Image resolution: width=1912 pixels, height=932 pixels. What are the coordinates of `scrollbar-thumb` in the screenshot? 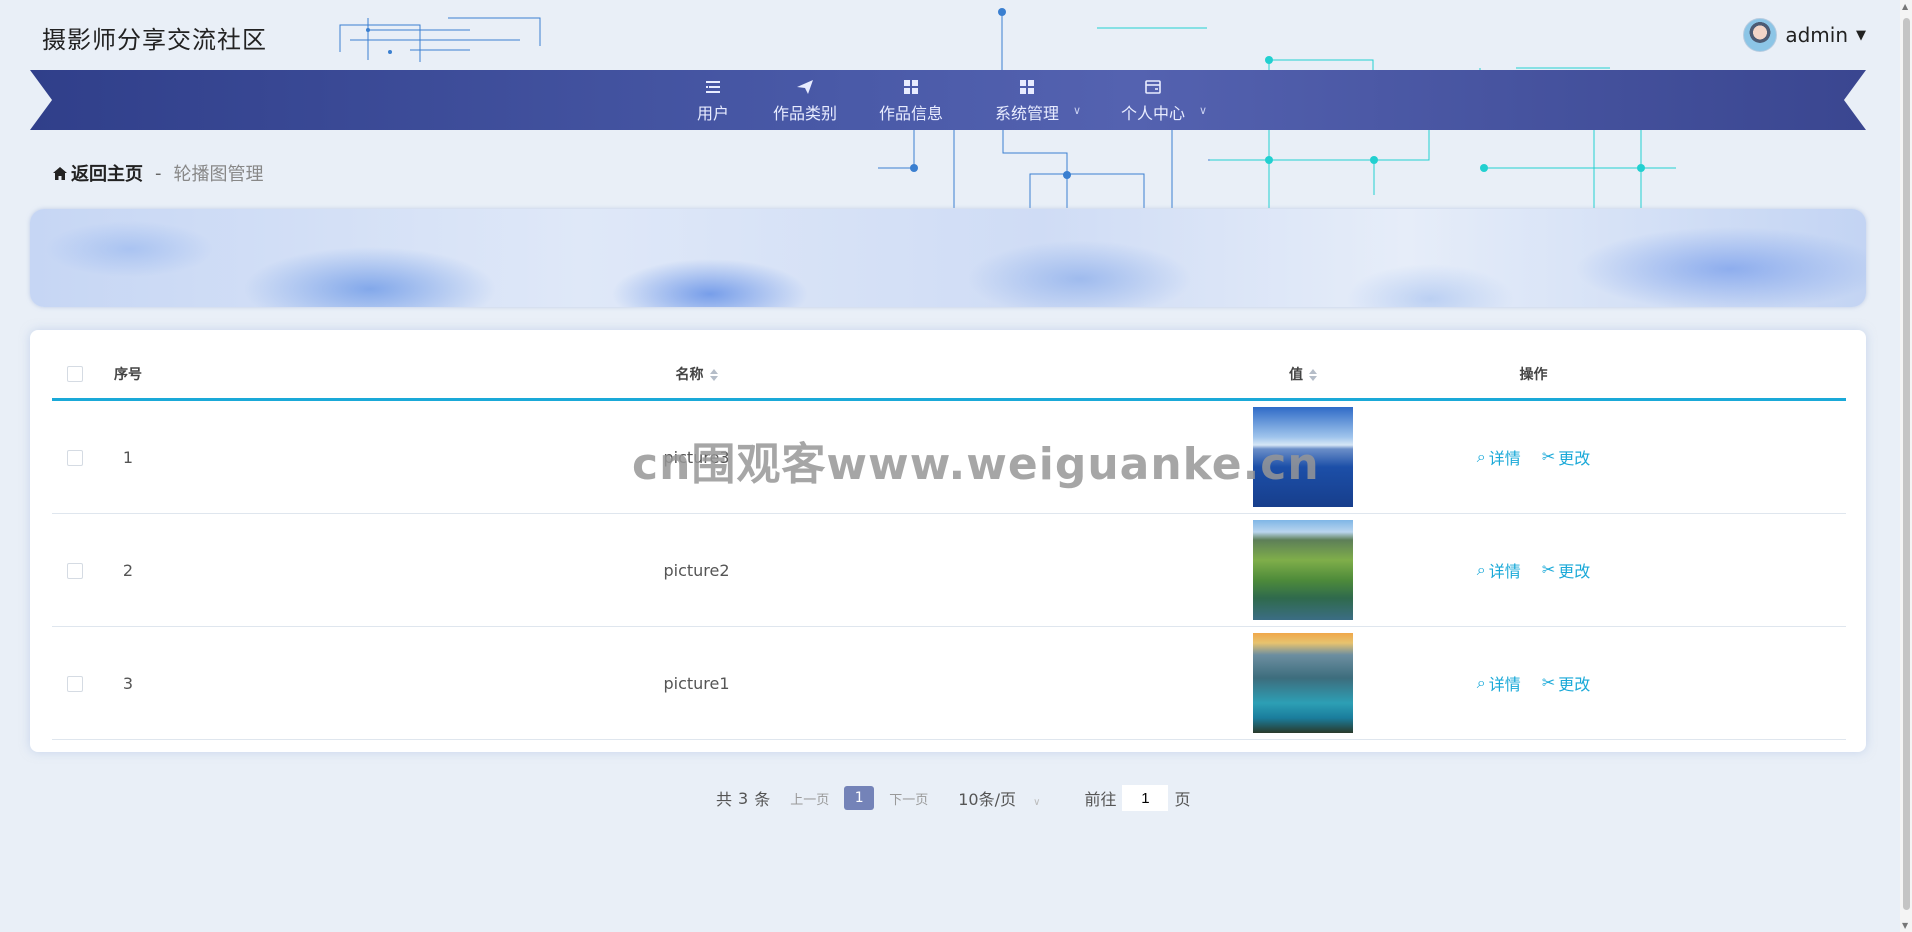 It's located at (1906, 464).